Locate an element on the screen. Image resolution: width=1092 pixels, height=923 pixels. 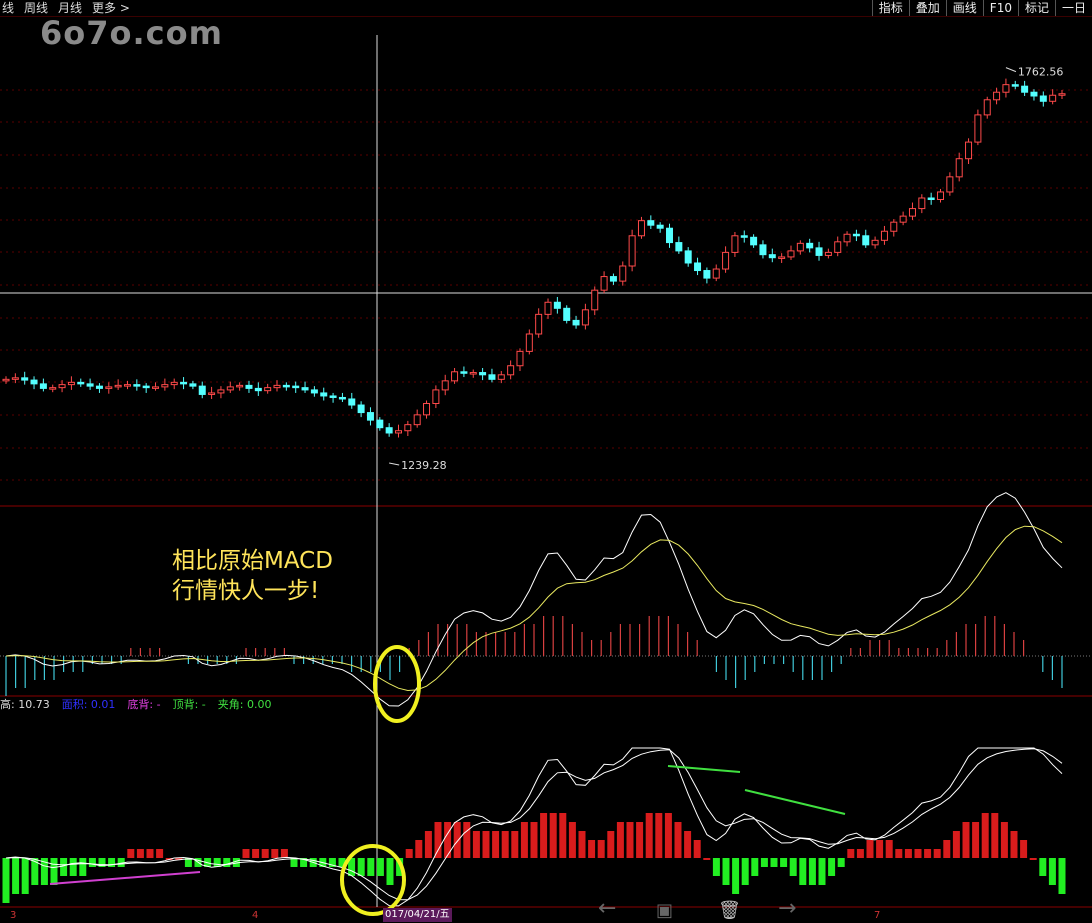
tool-button-0: 指标 is located at coordinates (890, 8).